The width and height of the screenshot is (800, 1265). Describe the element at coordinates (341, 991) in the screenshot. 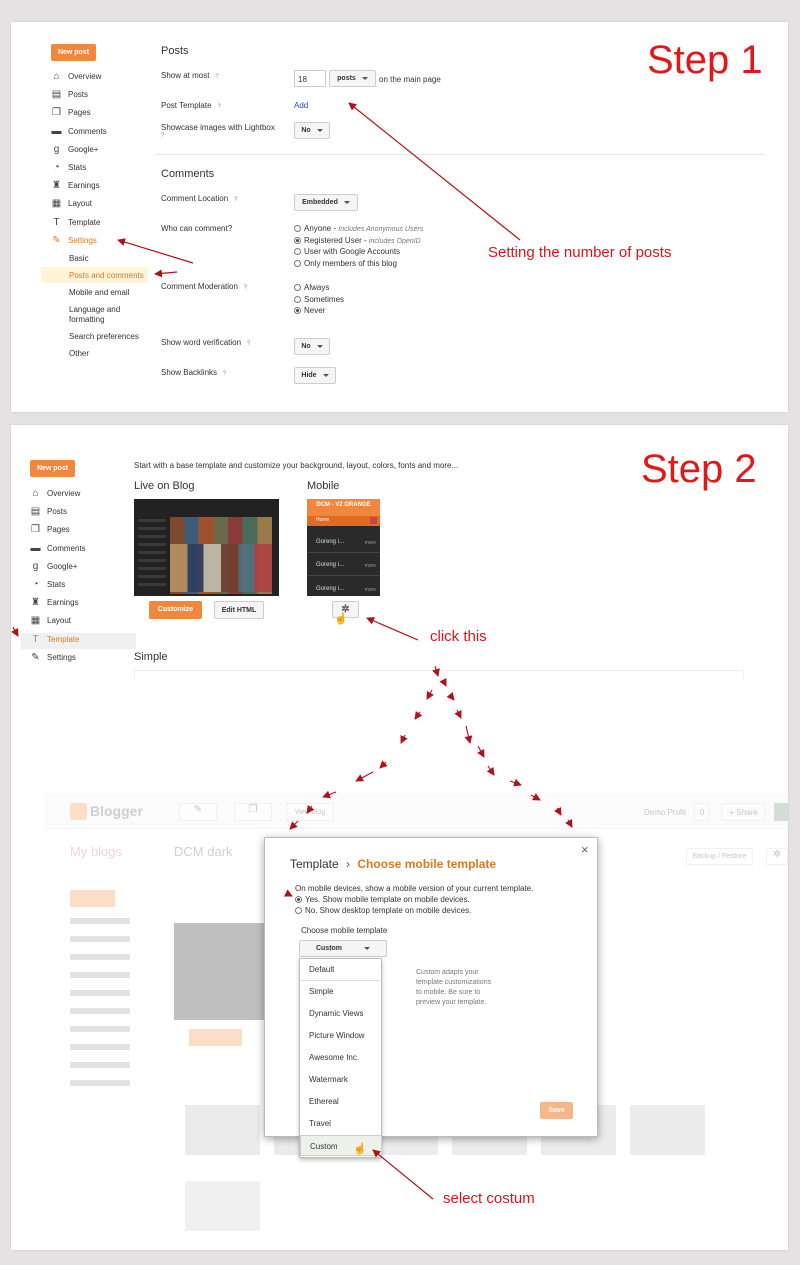

I see `option-simple: Simple` at that location.